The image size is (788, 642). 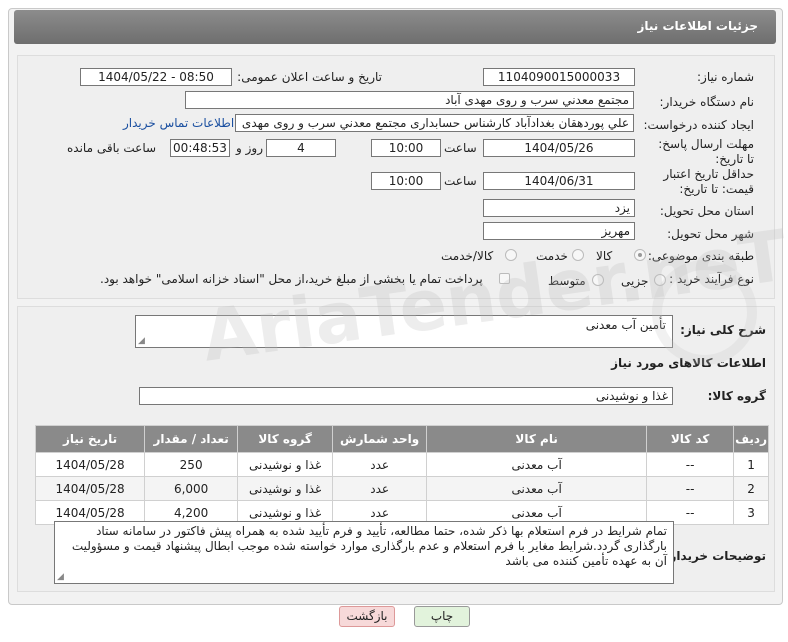 What do you see at coordinates (367, 616) in the screenshot?
I see `back-button: بازگشت` at bounding box center [367, 616].